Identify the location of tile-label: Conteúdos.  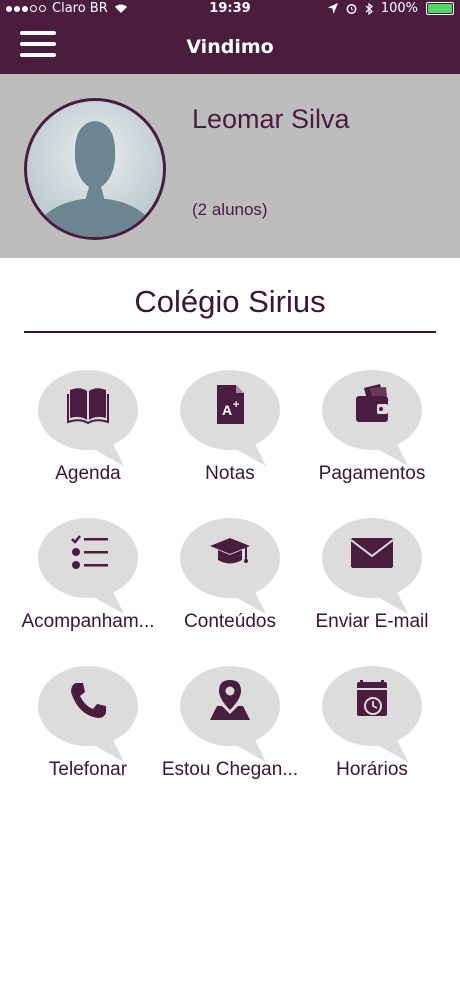
(230, 621).